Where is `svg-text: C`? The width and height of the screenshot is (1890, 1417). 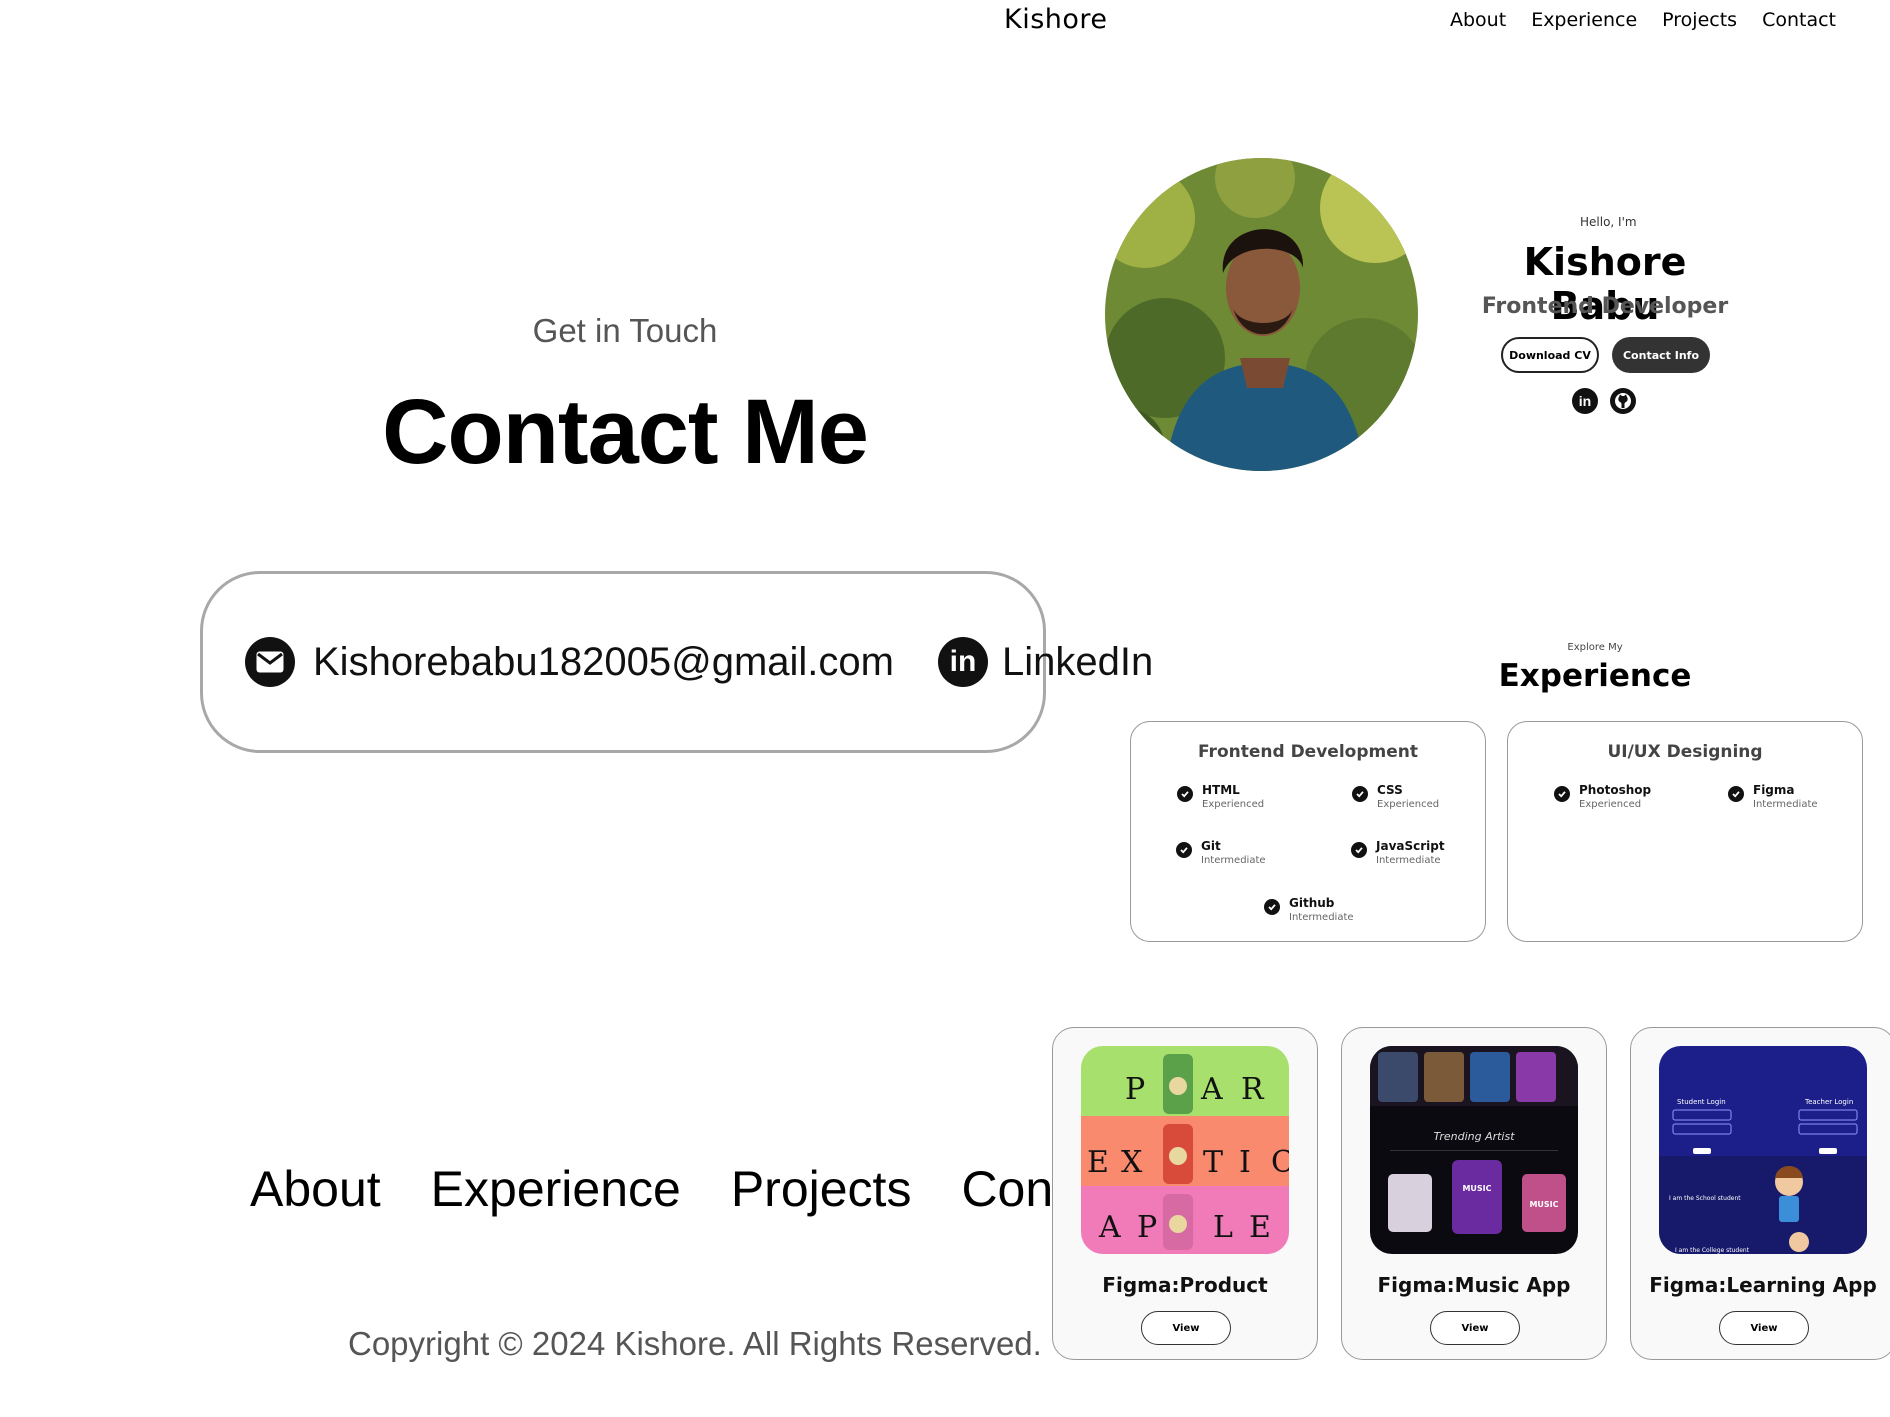 svg-text: C is located at coordinates (1280, 1162).